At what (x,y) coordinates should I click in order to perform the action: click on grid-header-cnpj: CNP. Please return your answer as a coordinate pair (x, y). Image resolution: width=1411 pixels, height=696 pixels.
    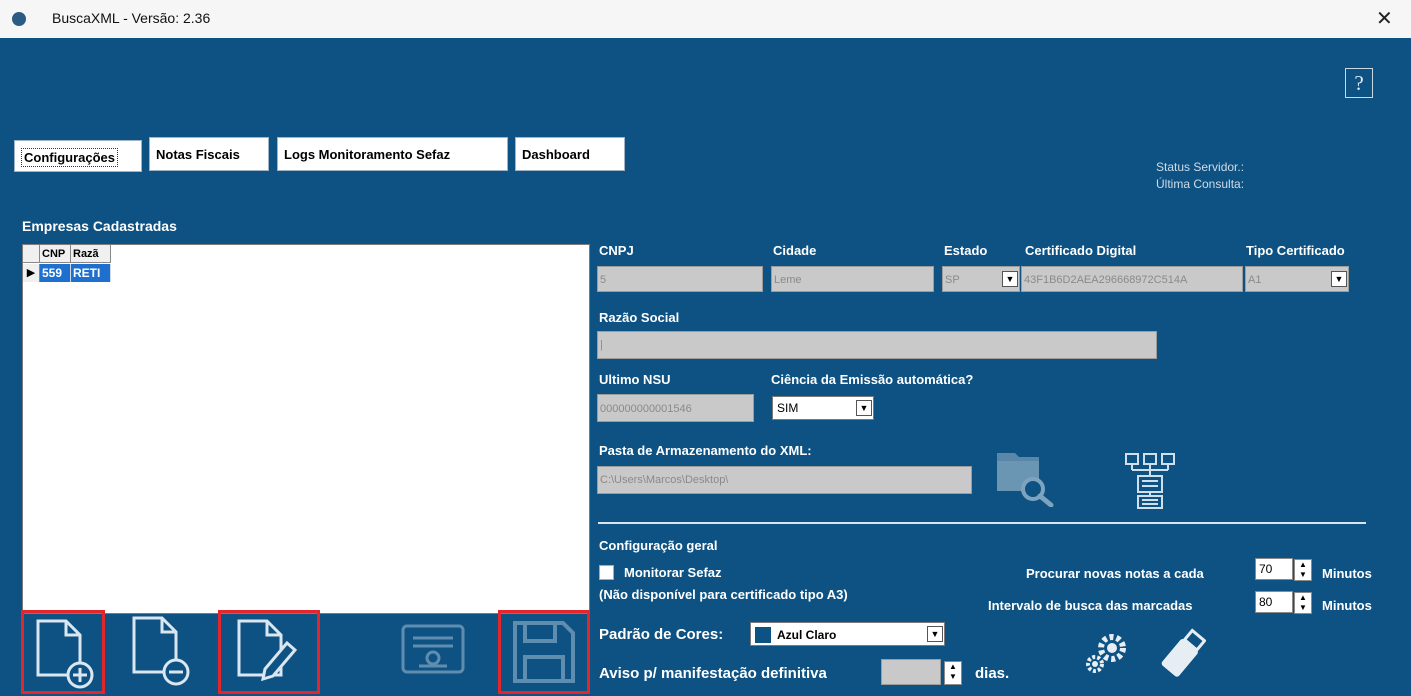
    Looking at the image, I should click on (55, 254).